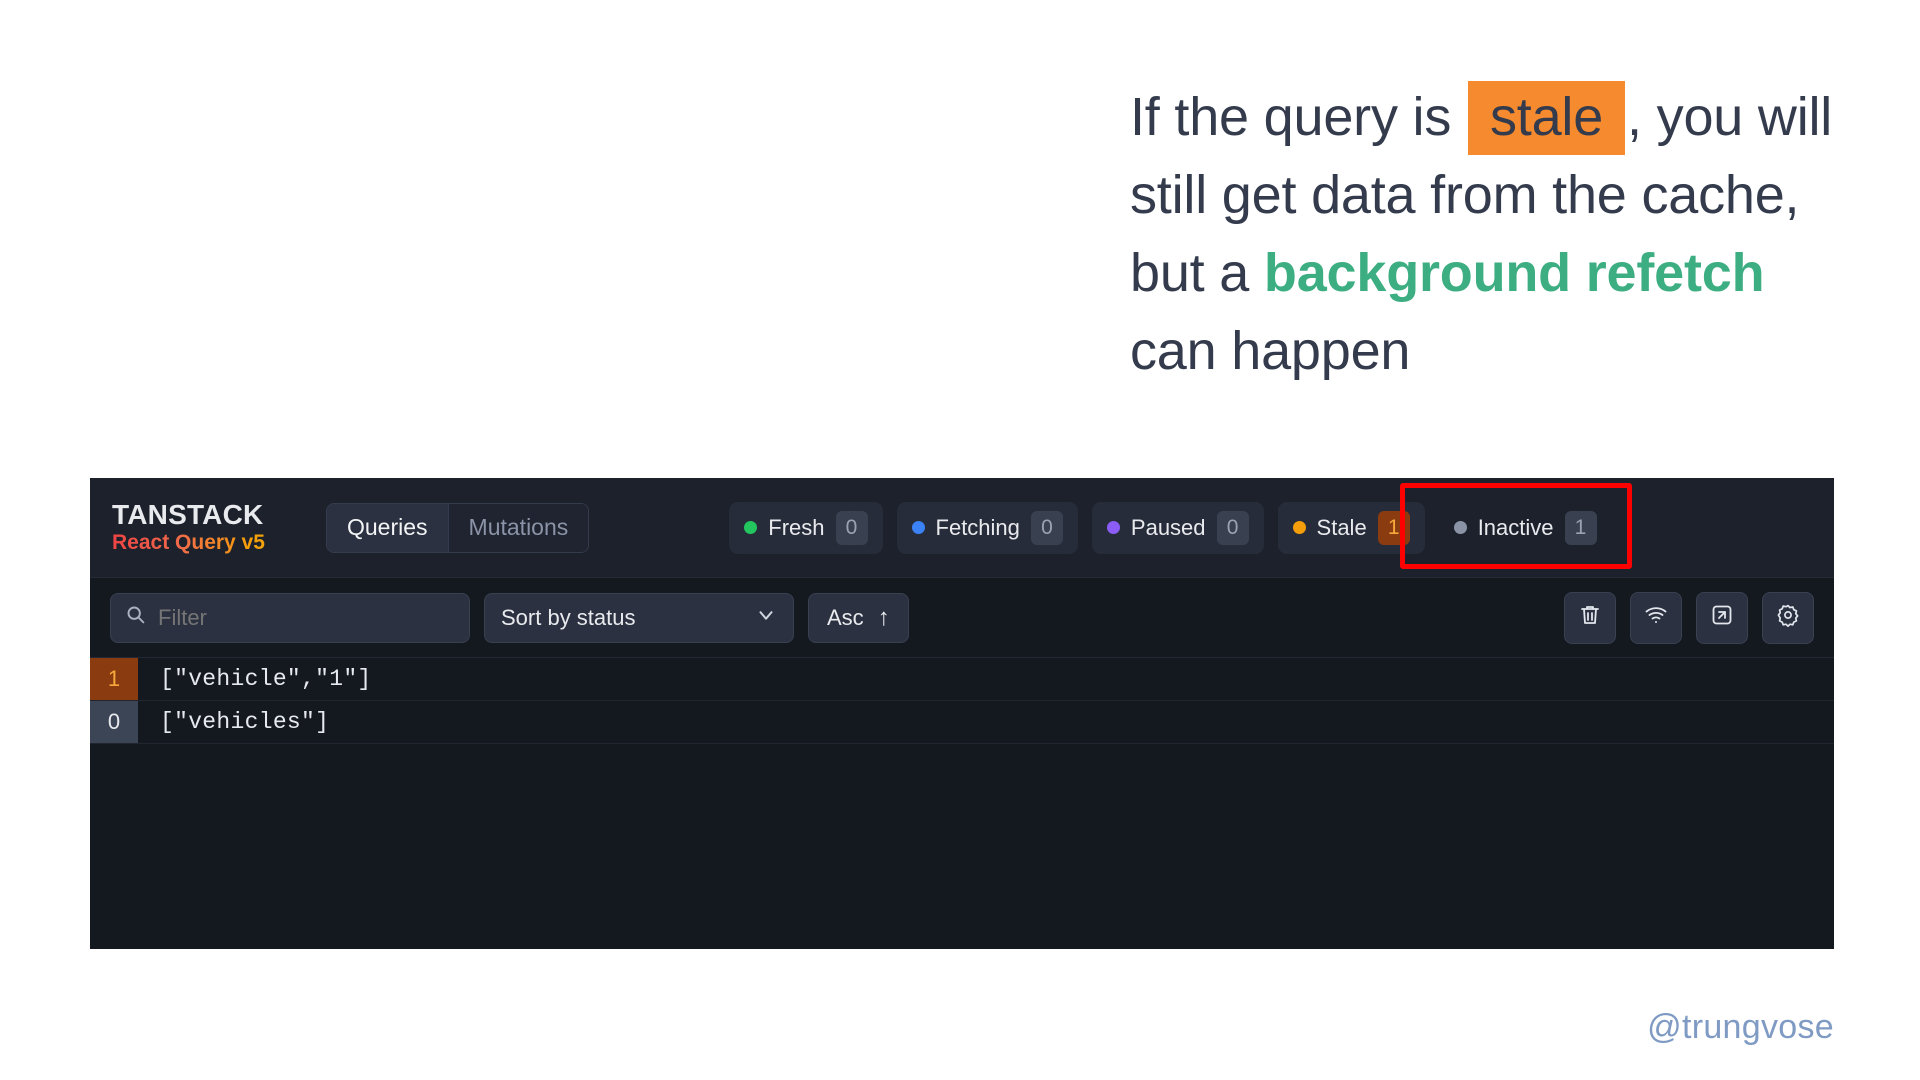 This screenshot has width=1920, height=1080. Describe the element at coordinates (1689, 617) in the screenshot. I see `toolbar-icon-buttons` at that location.